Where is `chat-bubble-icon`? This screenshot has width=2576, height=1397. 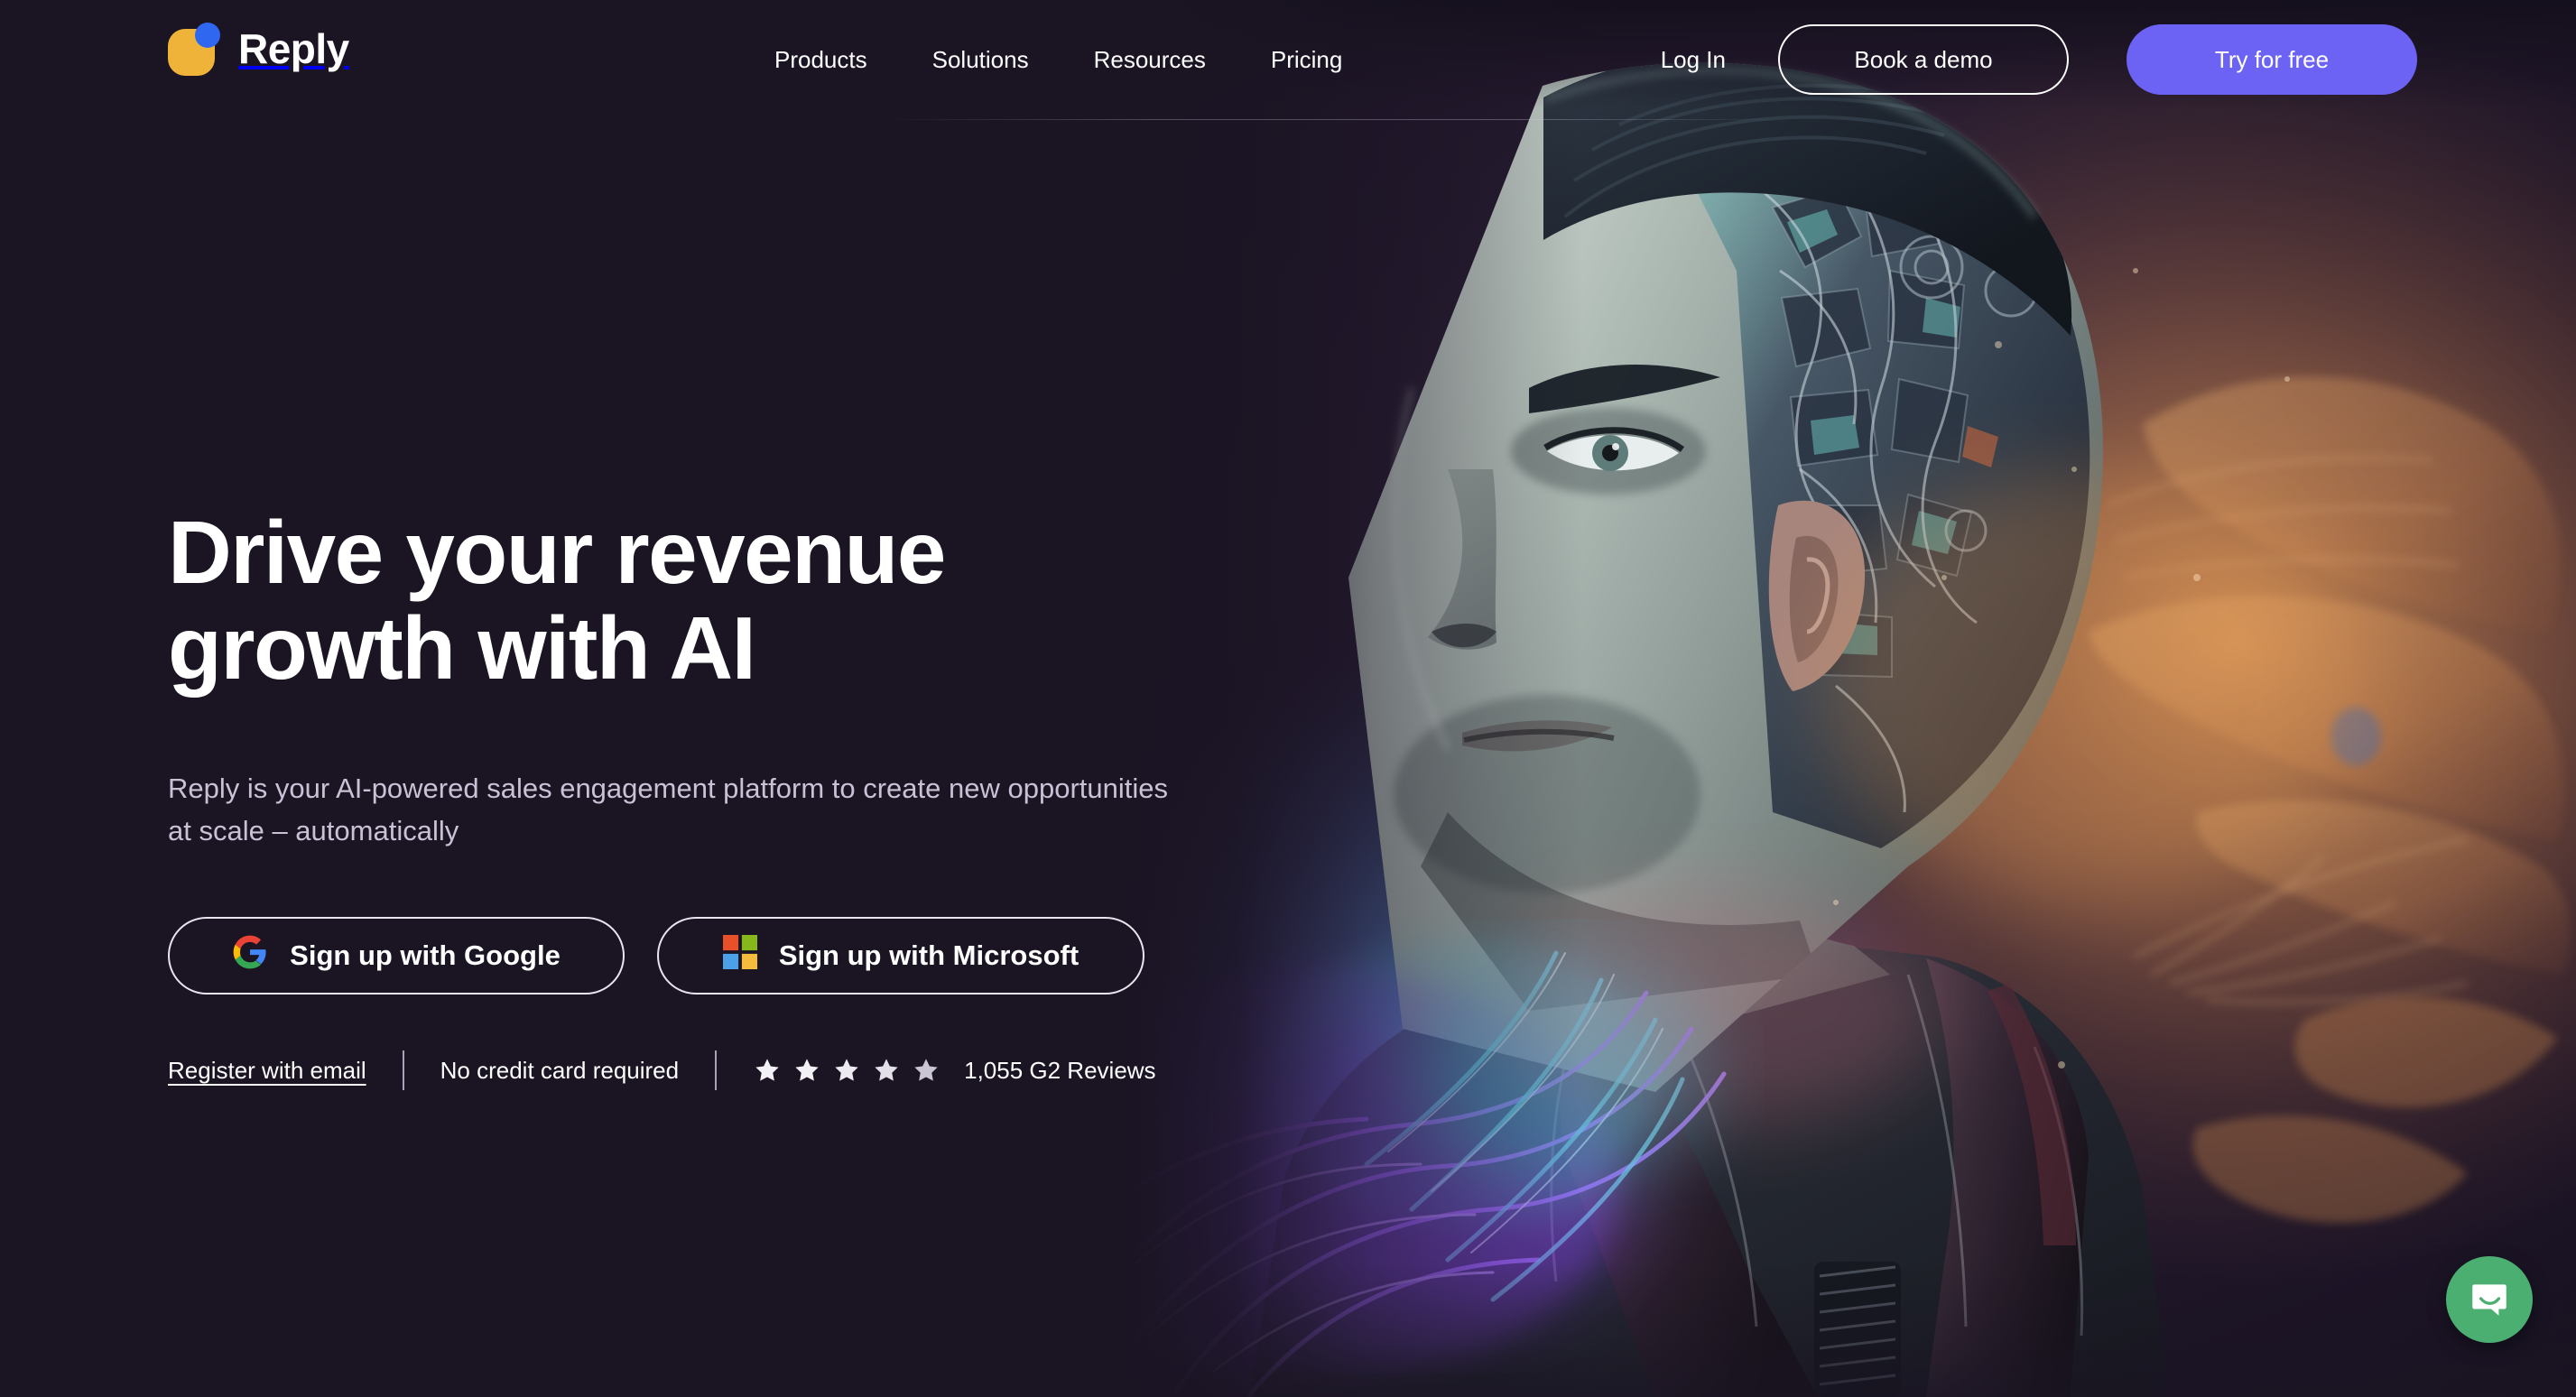
chat-bubble-icon is located at coordinates (2490, 1300).